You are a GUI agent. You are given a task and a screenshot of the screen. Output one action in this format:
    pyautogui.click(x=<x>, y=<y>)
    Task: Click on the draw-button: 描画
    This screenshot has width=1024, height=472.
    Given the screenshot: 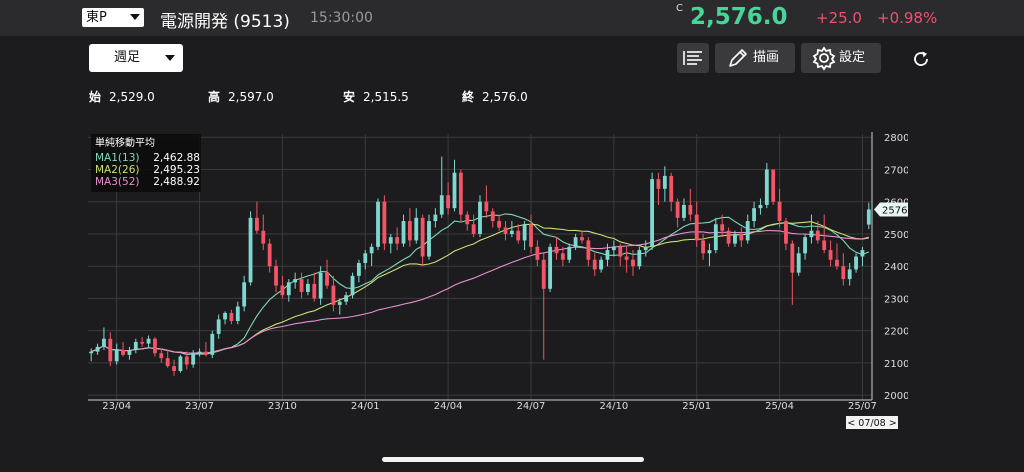 What is the action you would take?
    pyautogui.click(x=755, y=58)
    